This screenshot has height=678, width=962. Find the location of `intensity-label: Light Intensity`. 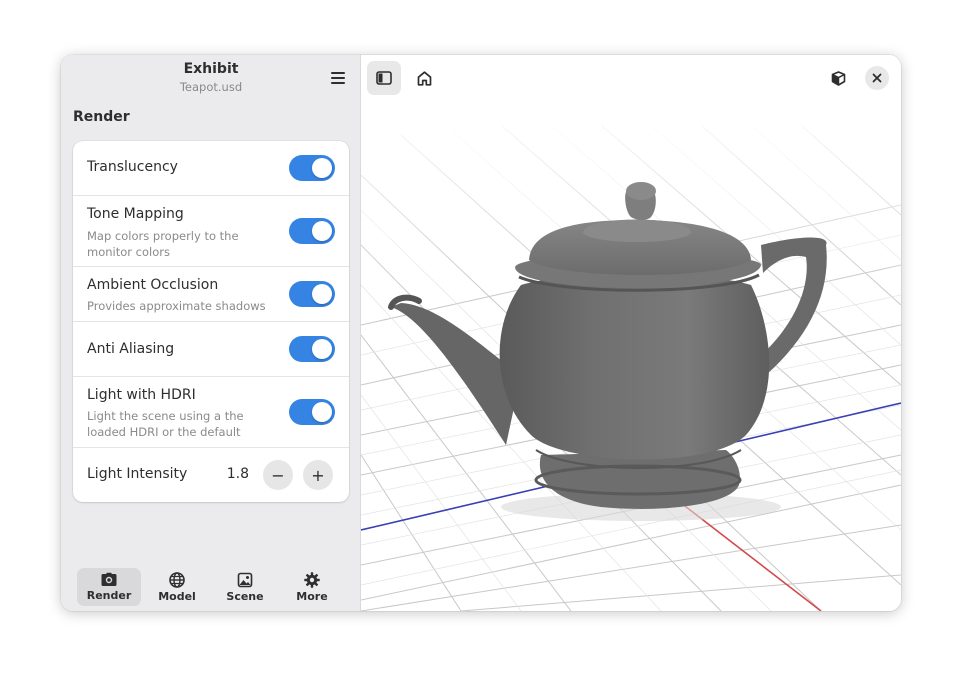

intensity-label: Light Intensity is located at coordinates (137, 474).